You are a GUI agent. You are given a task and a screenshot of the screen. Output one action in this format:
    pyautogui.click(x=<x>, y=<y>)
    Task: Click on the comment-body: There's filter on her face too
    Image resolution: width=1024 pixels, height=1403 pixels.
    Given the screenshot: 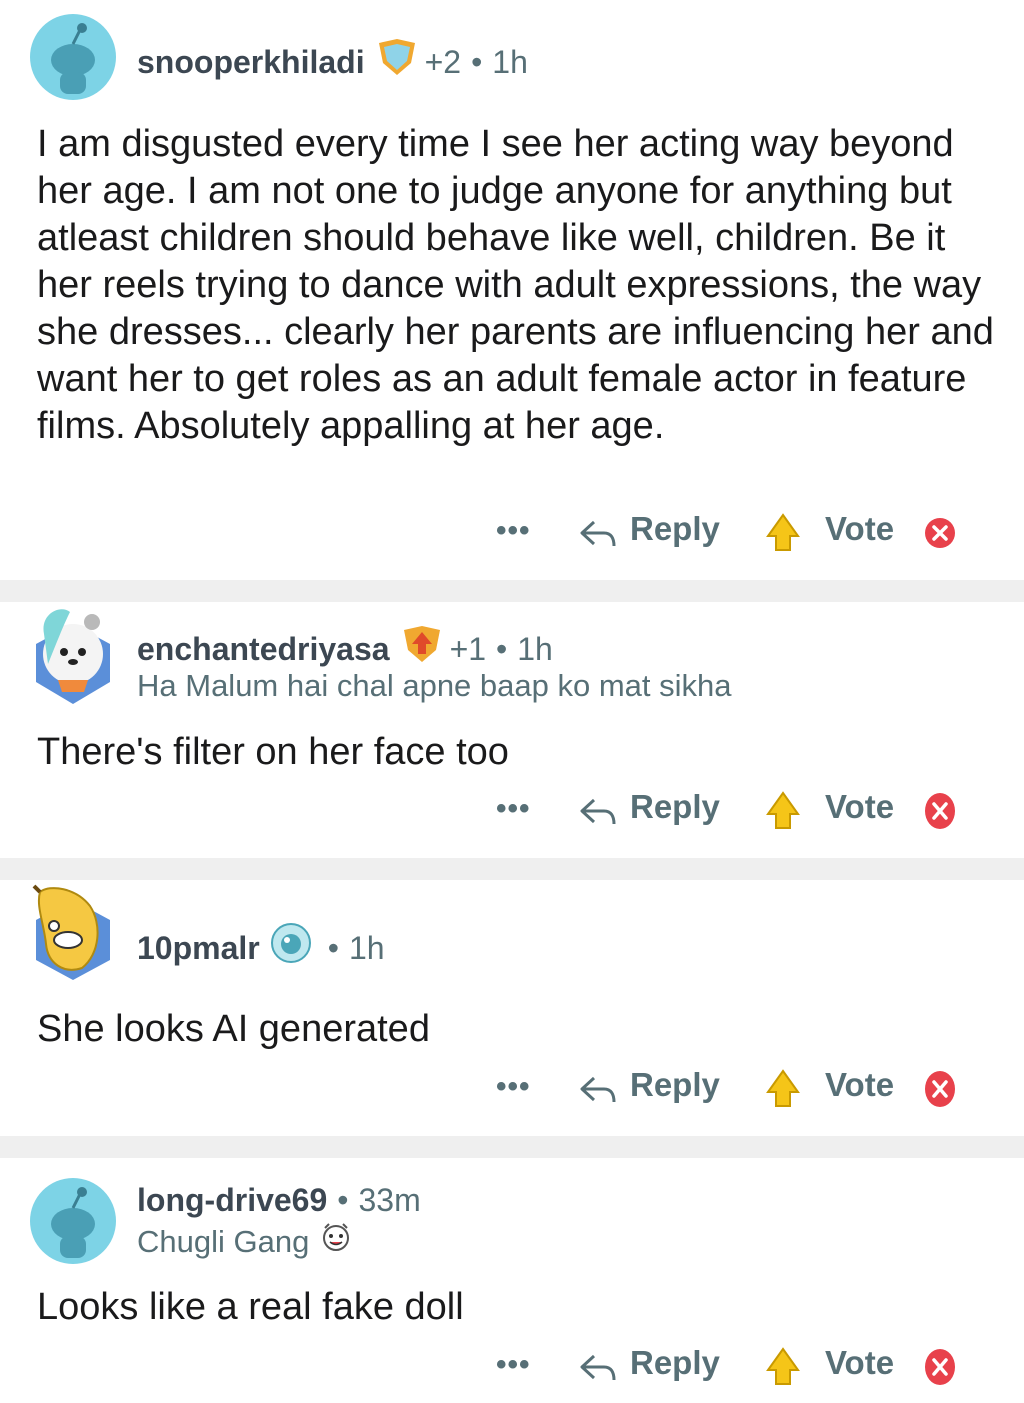 What is the action you would take?
    pyautogui.click(x=273, y=752)
    